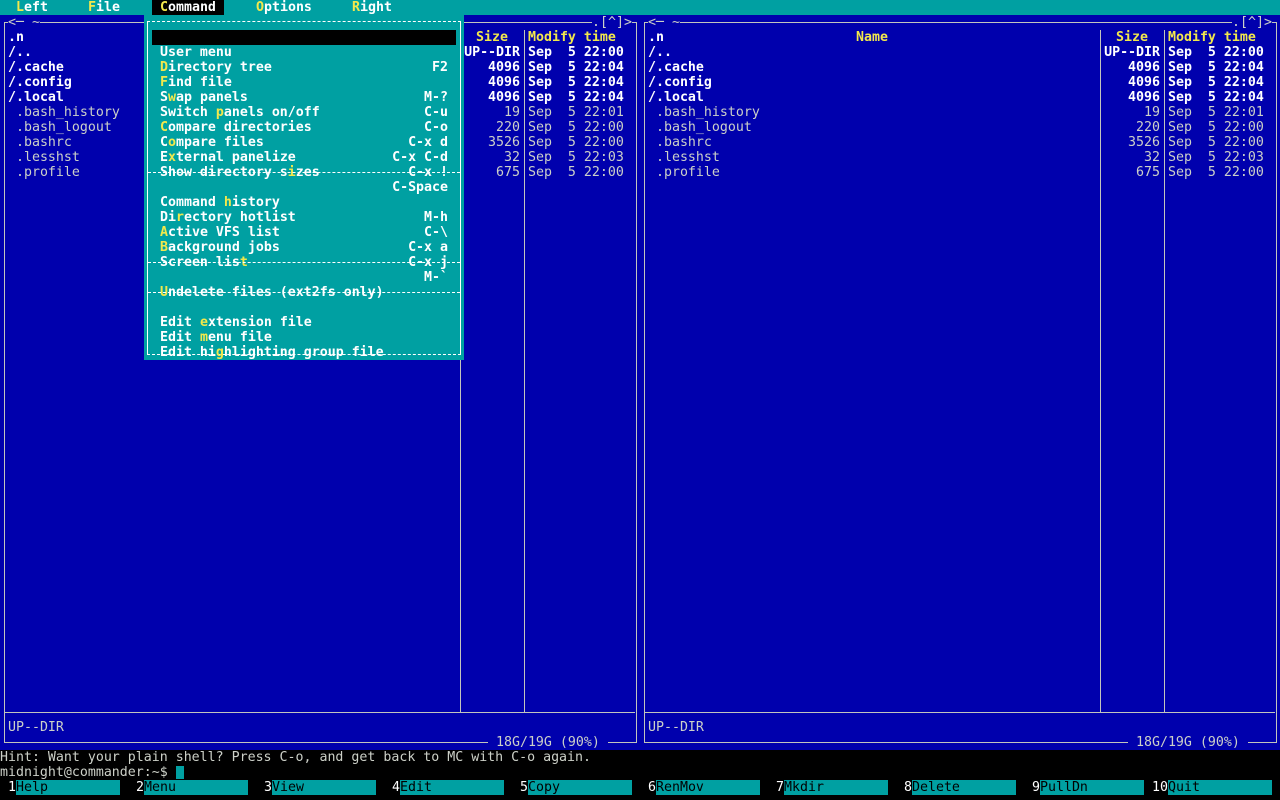  I want to click on file-row: .profile 675 Sep 5 22:00, so click(960, 172).